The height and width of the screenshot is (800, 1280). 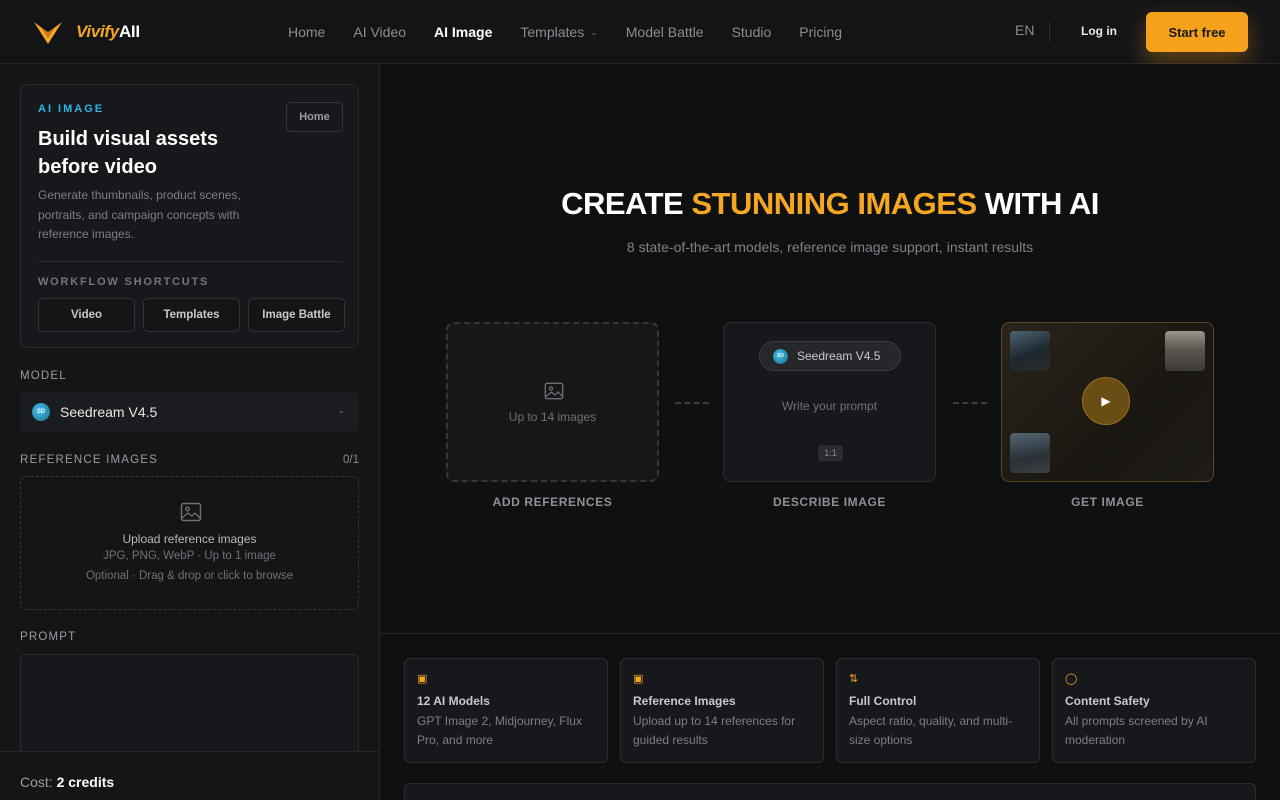 I want to click on start-free-button: Start free, so click(x=1197, y=32).